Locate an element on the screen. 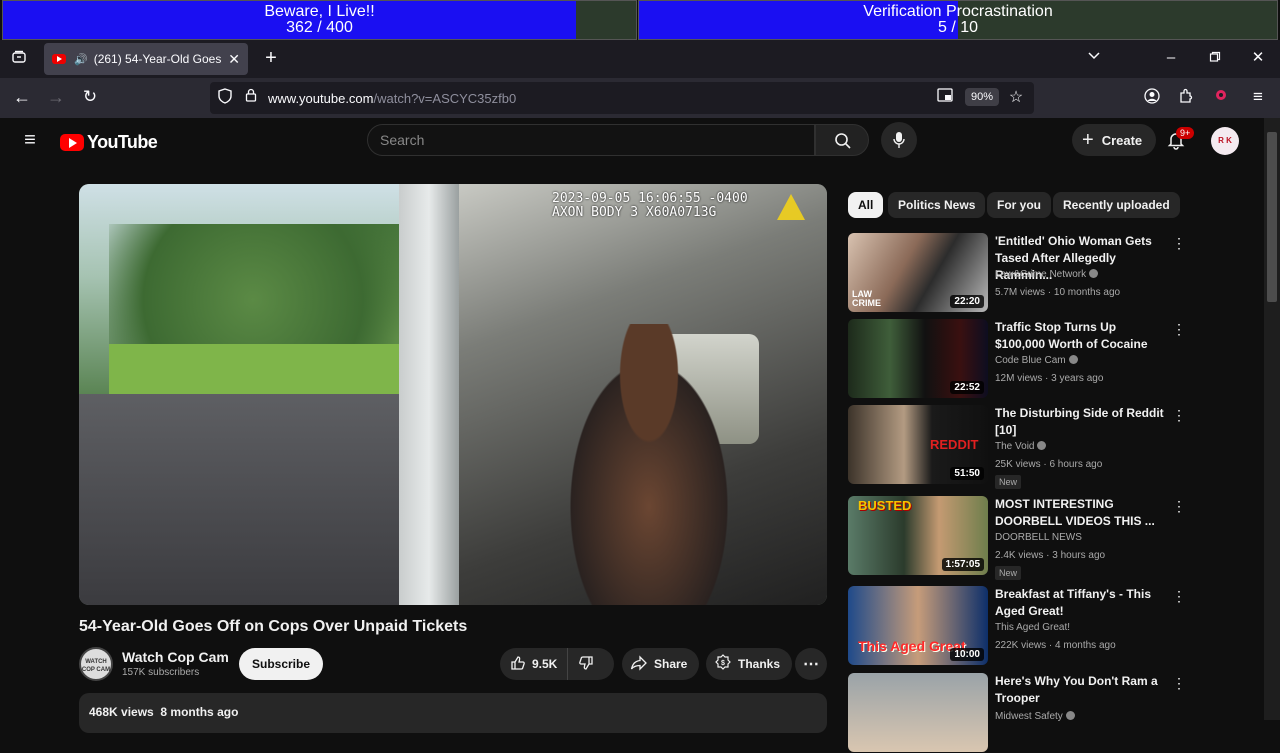  lock-icon is located at coordinates (251, 98).